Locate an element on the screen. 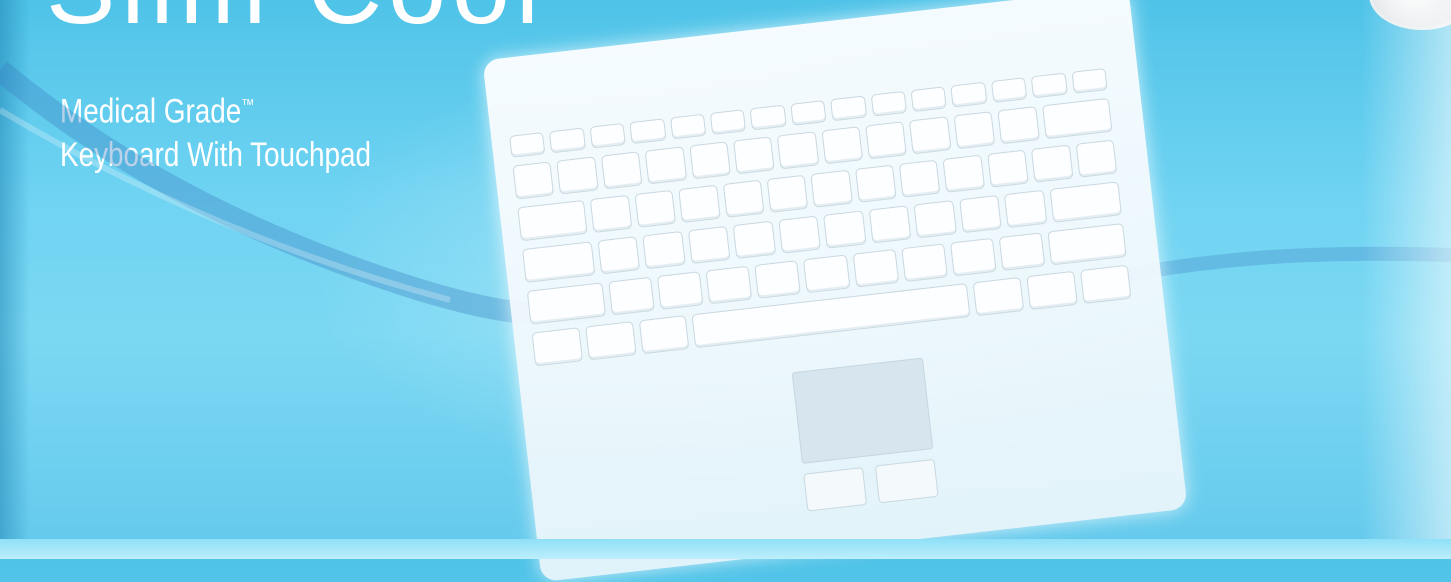 This screenshot has width=1451, height=582. touchpad-right-button is located at coordinates (906, 481).